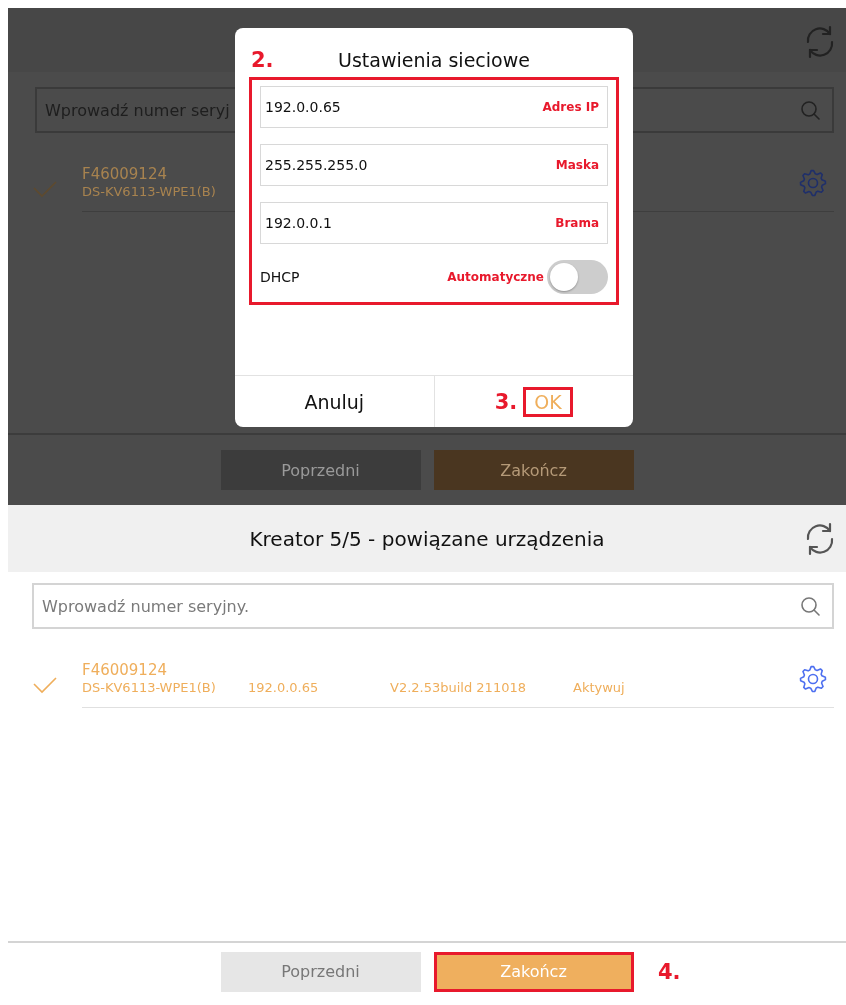 This screenshot has height=1005, width=846. Describe the element at coordinates (577, 223) in the screenshot. I see `field-label: Brama` at that location.